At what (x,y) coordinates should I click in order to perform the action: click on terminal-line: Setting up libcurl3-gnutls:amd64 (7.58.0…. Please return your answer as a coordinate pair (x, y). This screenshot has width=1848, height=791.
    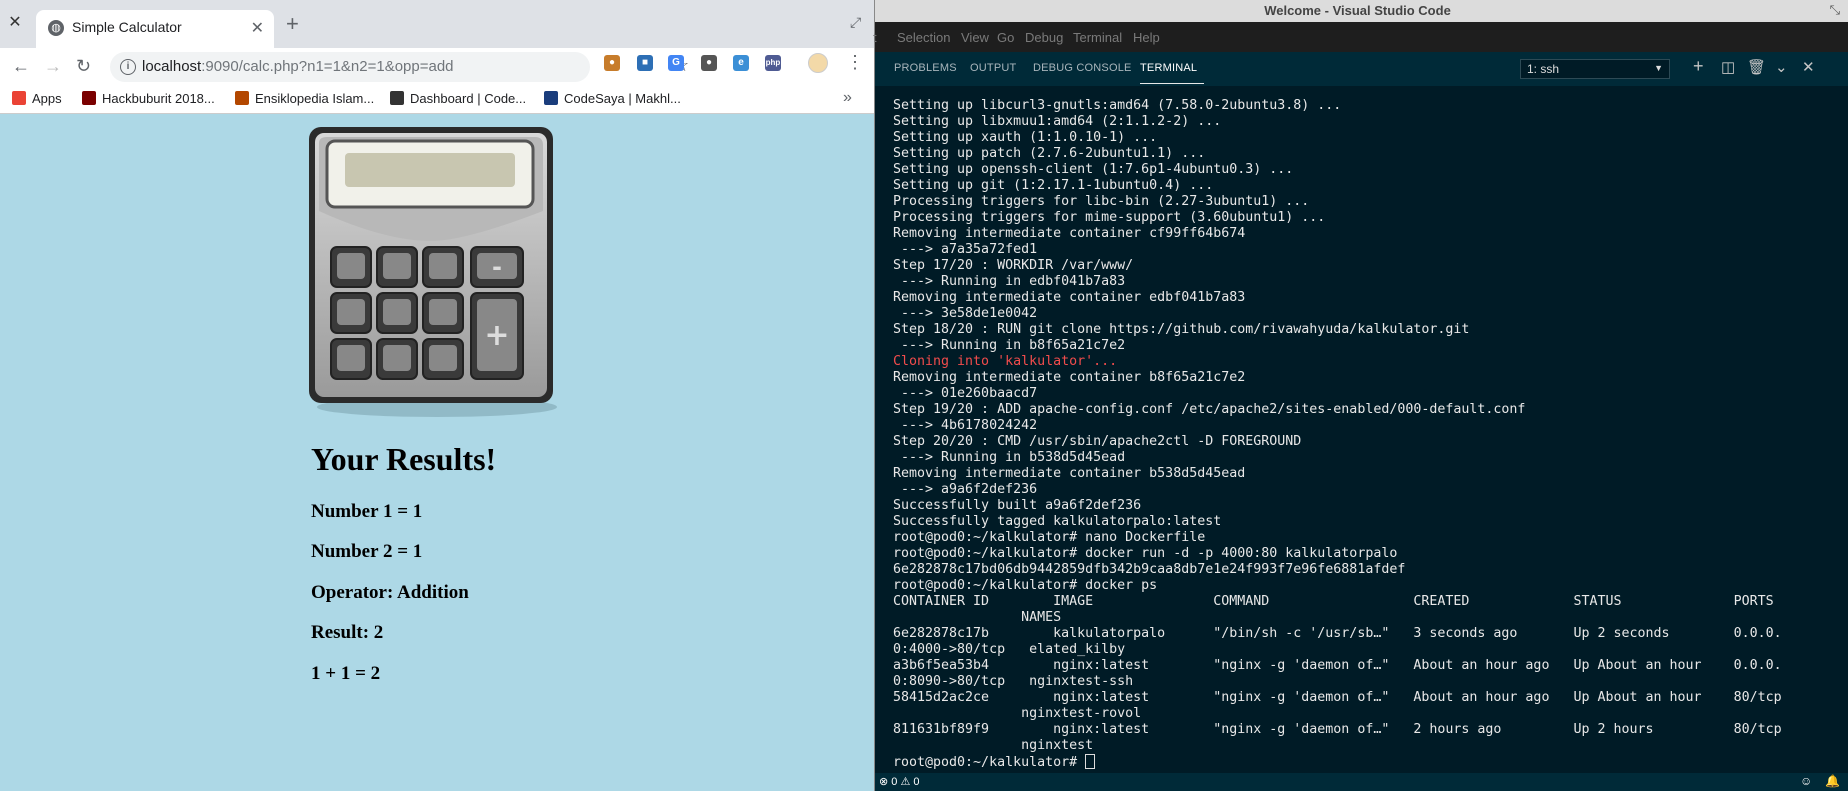
    Looking at the image, I should click on (1117, 105).